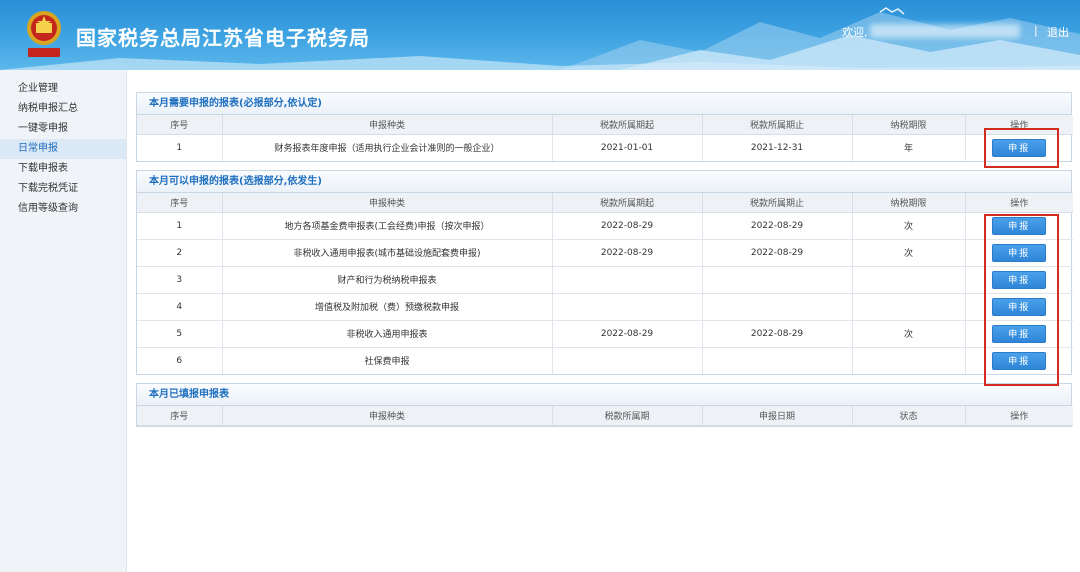  Describe the element at coordinates (945, 31) in the screenshot. I see `blurred-username` at that location.